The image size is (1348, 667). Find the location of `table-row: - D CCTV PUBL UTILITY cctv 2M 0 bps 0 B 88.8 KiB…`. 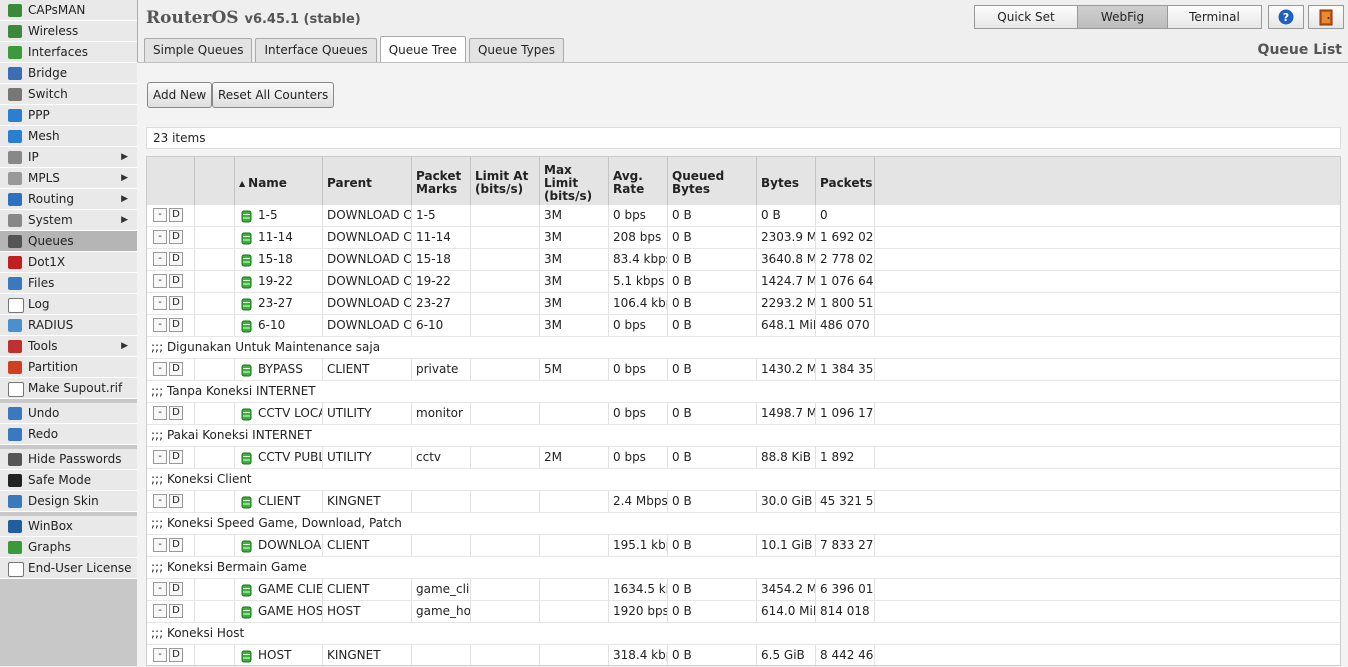

table-row: - D CCTV PUBL UTILITY cctv 2M 0 bps 0 B 88.8 KiB… is located at coordinates (743, 458).